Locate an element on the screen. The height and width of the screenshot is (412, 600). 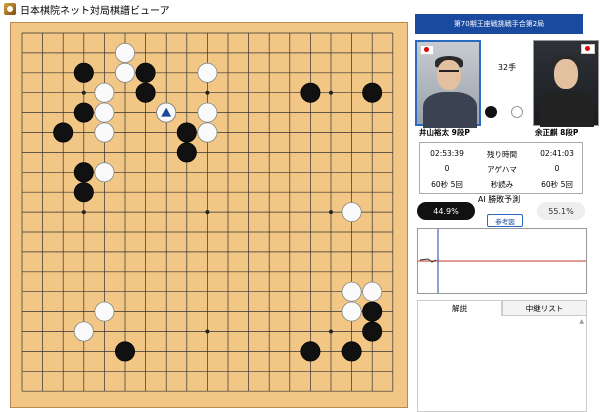
white-remaining-time: 02:41:03 is located at coordinates (557, 153).